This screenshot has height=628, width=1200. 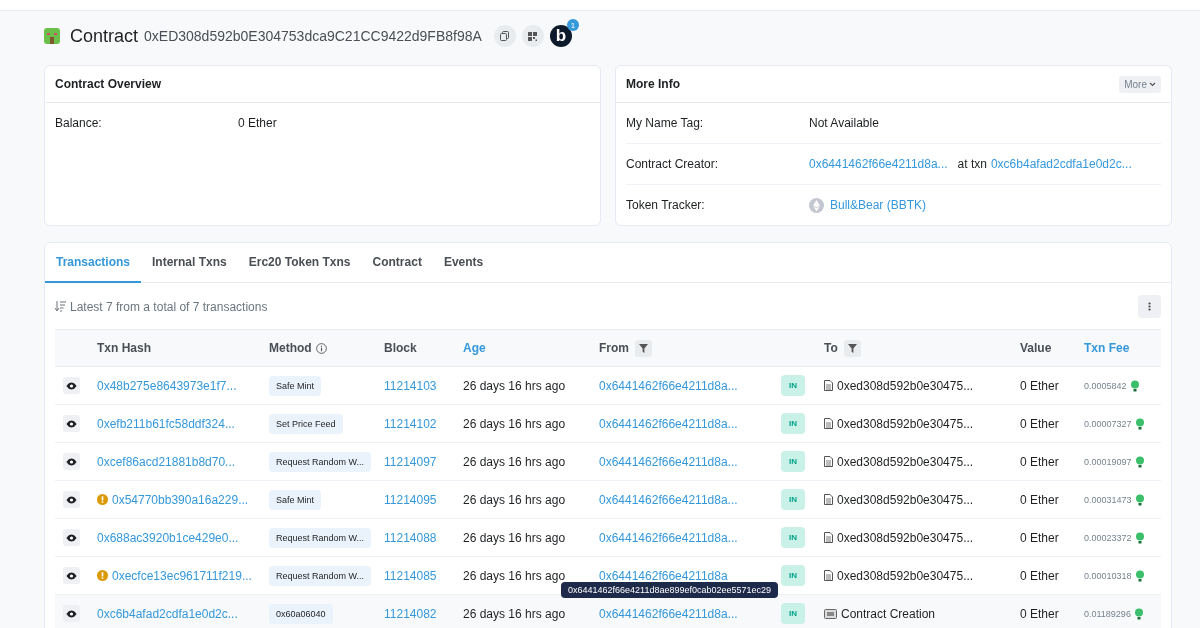 What do you see at coordinates (878, 205) in the screenshot?
I see `token-tracker-link: Bull&Bear (BBTK)` at bounding box center [878, 205].